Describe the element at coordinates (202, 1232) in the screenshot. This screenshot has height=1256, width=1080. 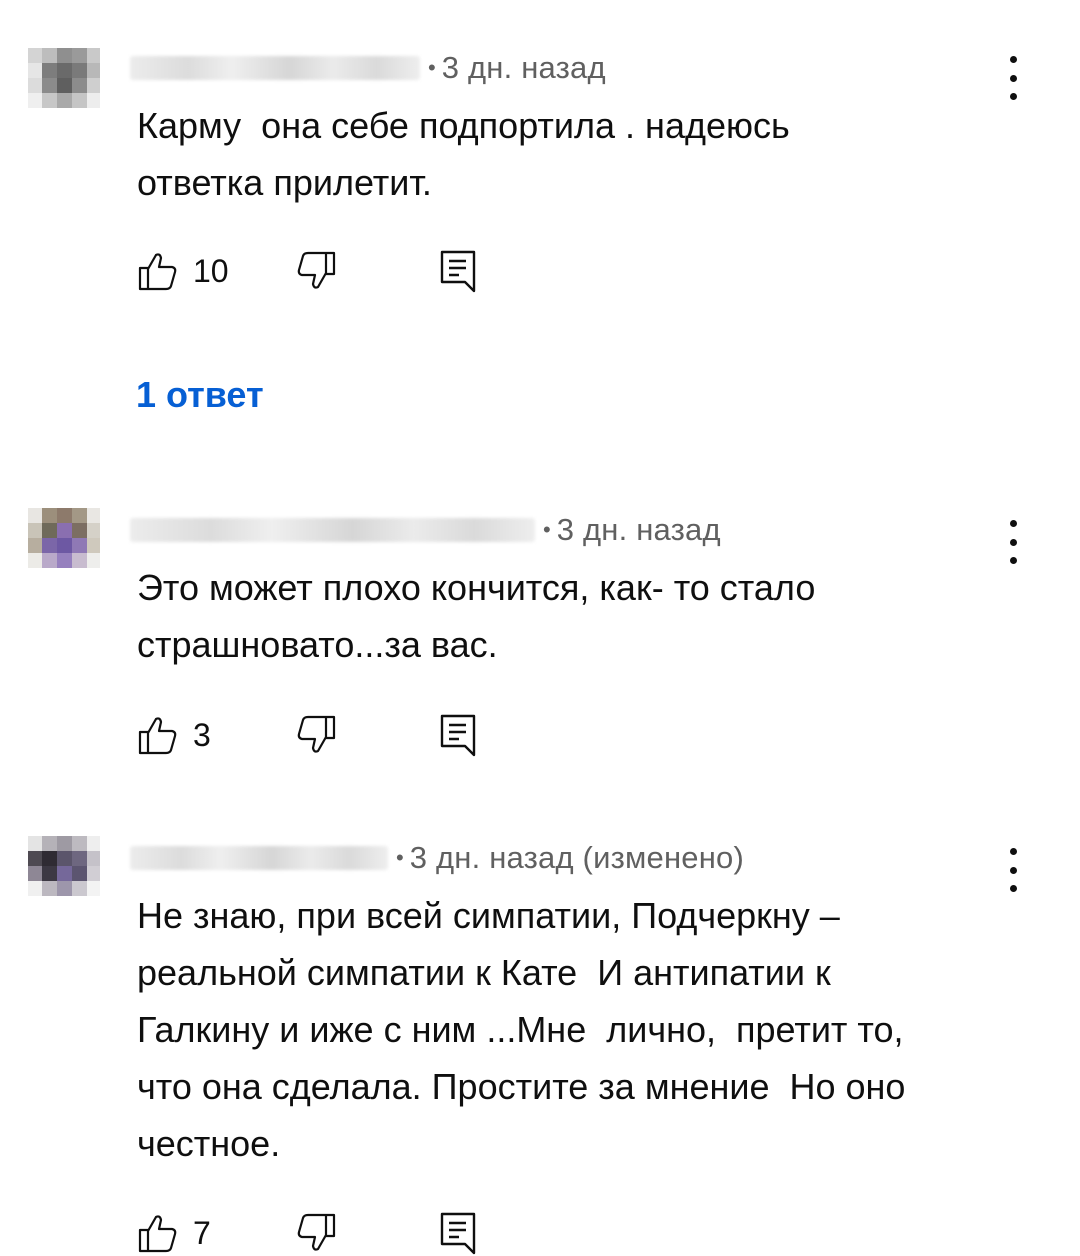
I see `like-count: 7` at that location.